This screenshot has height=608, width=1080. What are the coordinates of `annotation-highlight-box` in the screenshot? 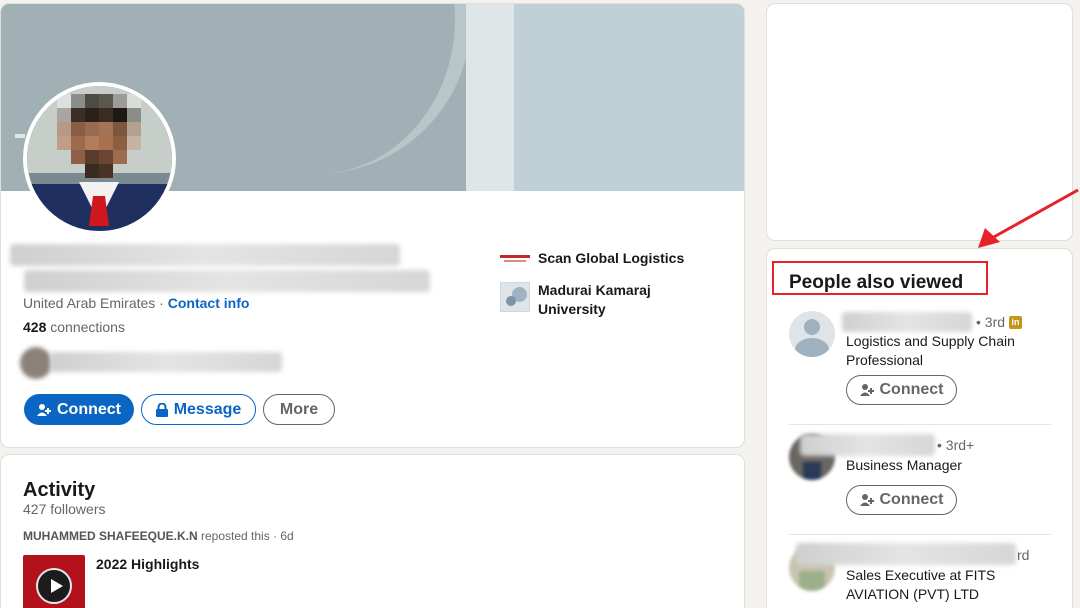 It's located at (880, 278).